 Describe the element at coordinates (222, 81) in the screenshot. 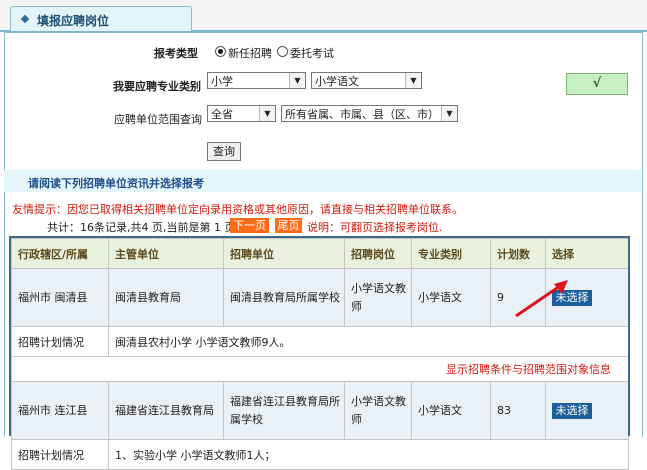

I see `major-level-value: 小学` at that location.